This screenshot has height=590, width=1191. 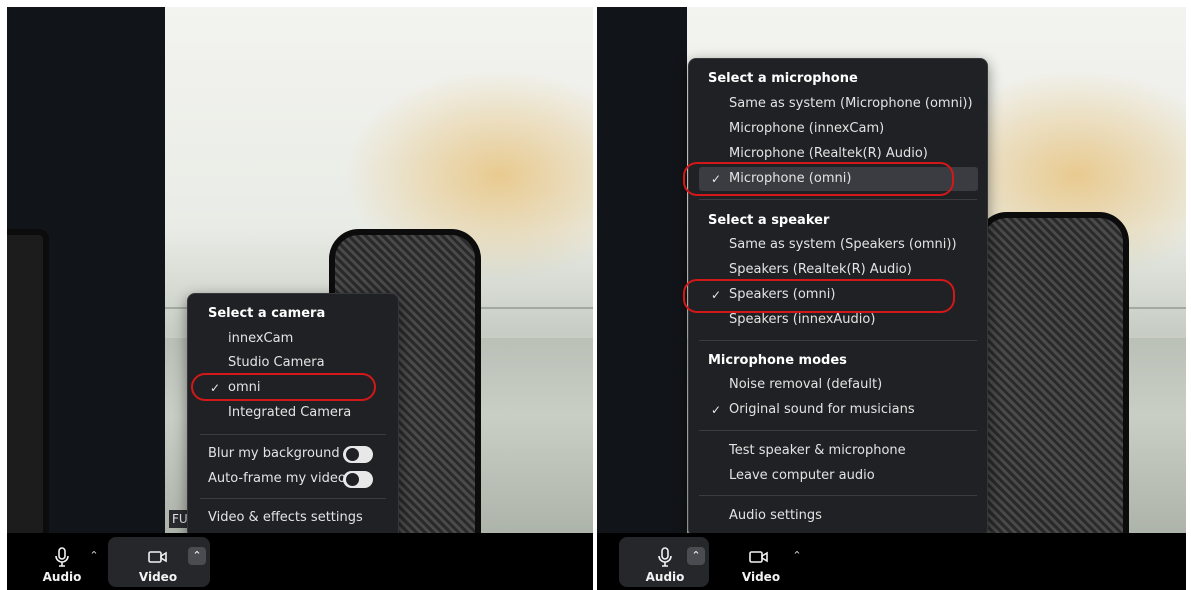 What do you see at coordinates (285, 517) in the screenshot?
I see `video-effects-settings-label: Video & effects settings` at bounding box center [285, 517].